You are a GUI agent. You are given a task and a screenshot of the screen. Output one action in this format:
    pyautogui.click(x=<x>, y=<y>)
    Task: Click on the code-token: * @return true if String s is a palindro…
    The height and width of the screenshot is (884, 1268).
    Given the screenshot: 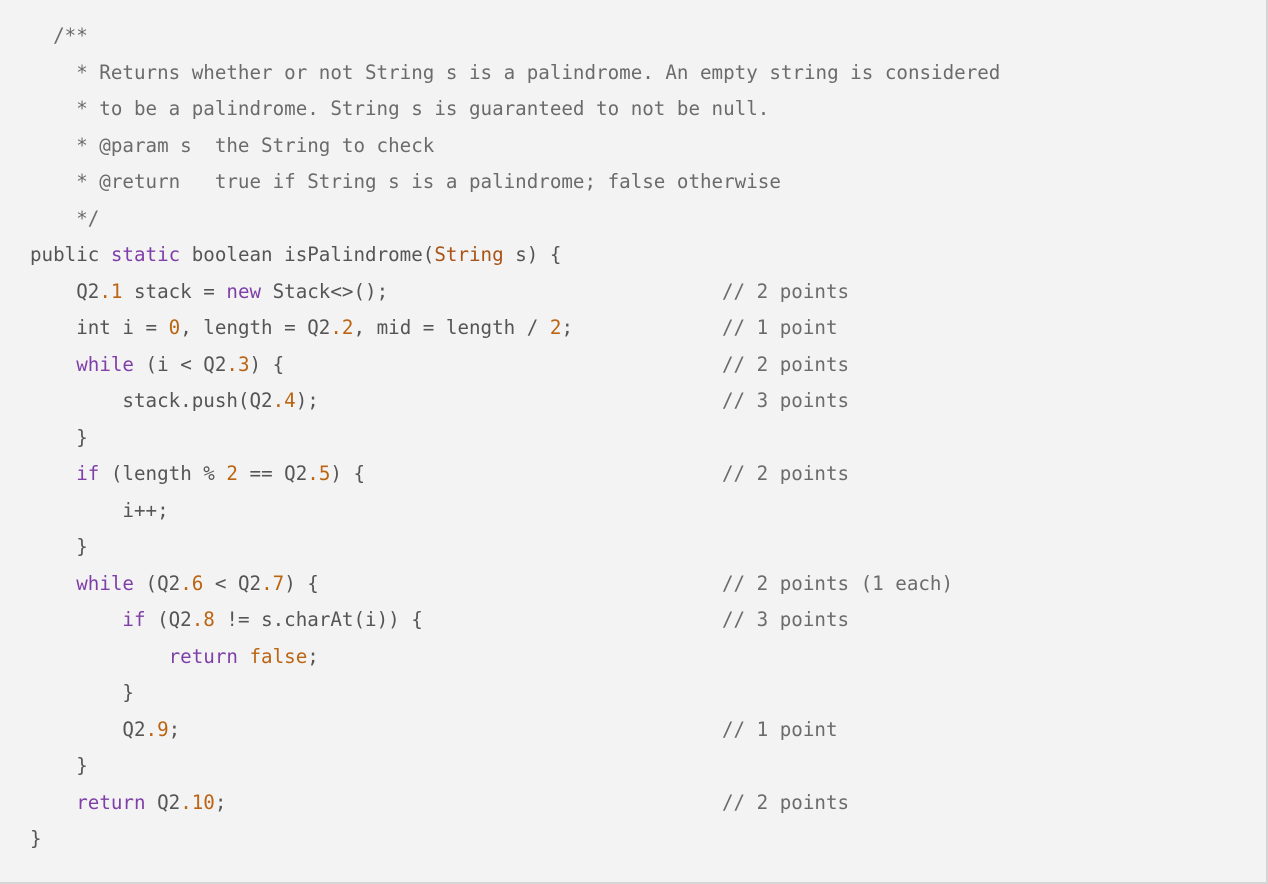 What is the action you would take?
    pyautogui.click(x=405, y=181)
    